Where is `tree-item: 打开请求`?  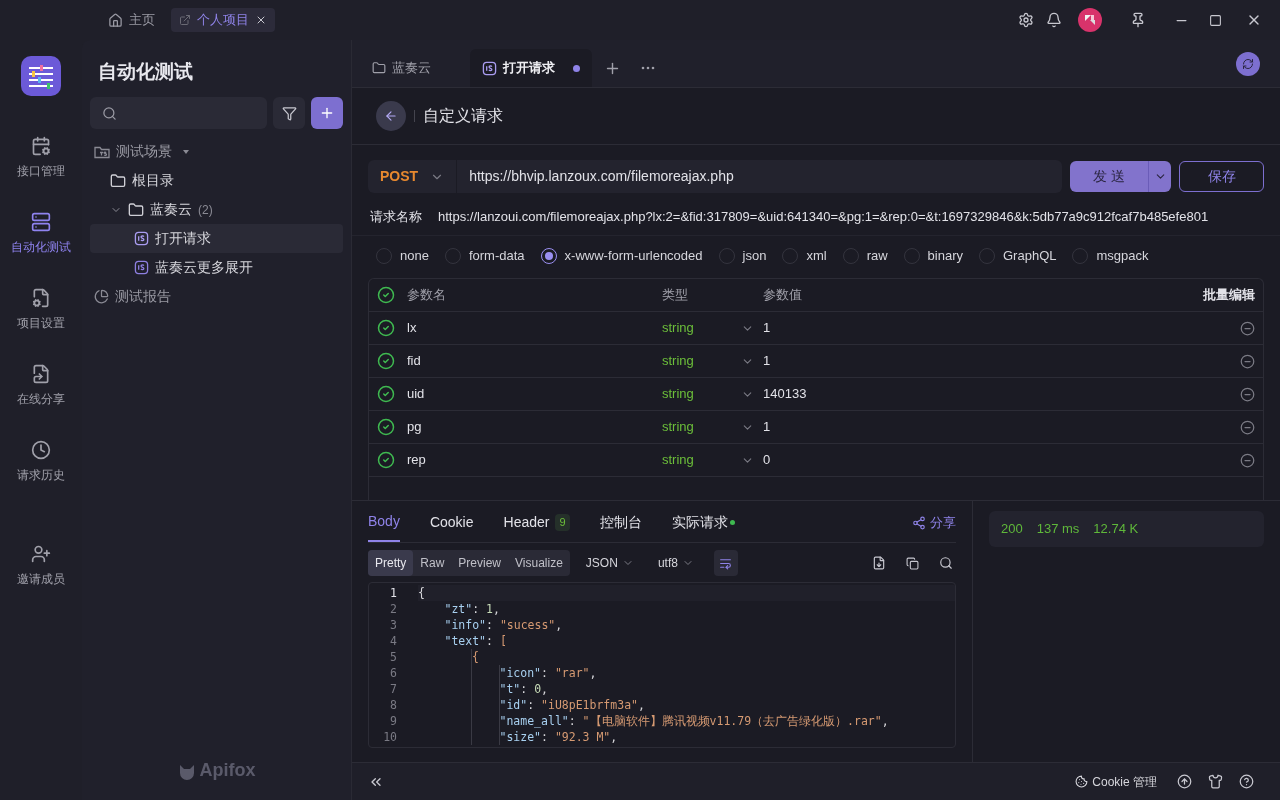
tree-item: 打开请求 is located at coordinates (216, 238).